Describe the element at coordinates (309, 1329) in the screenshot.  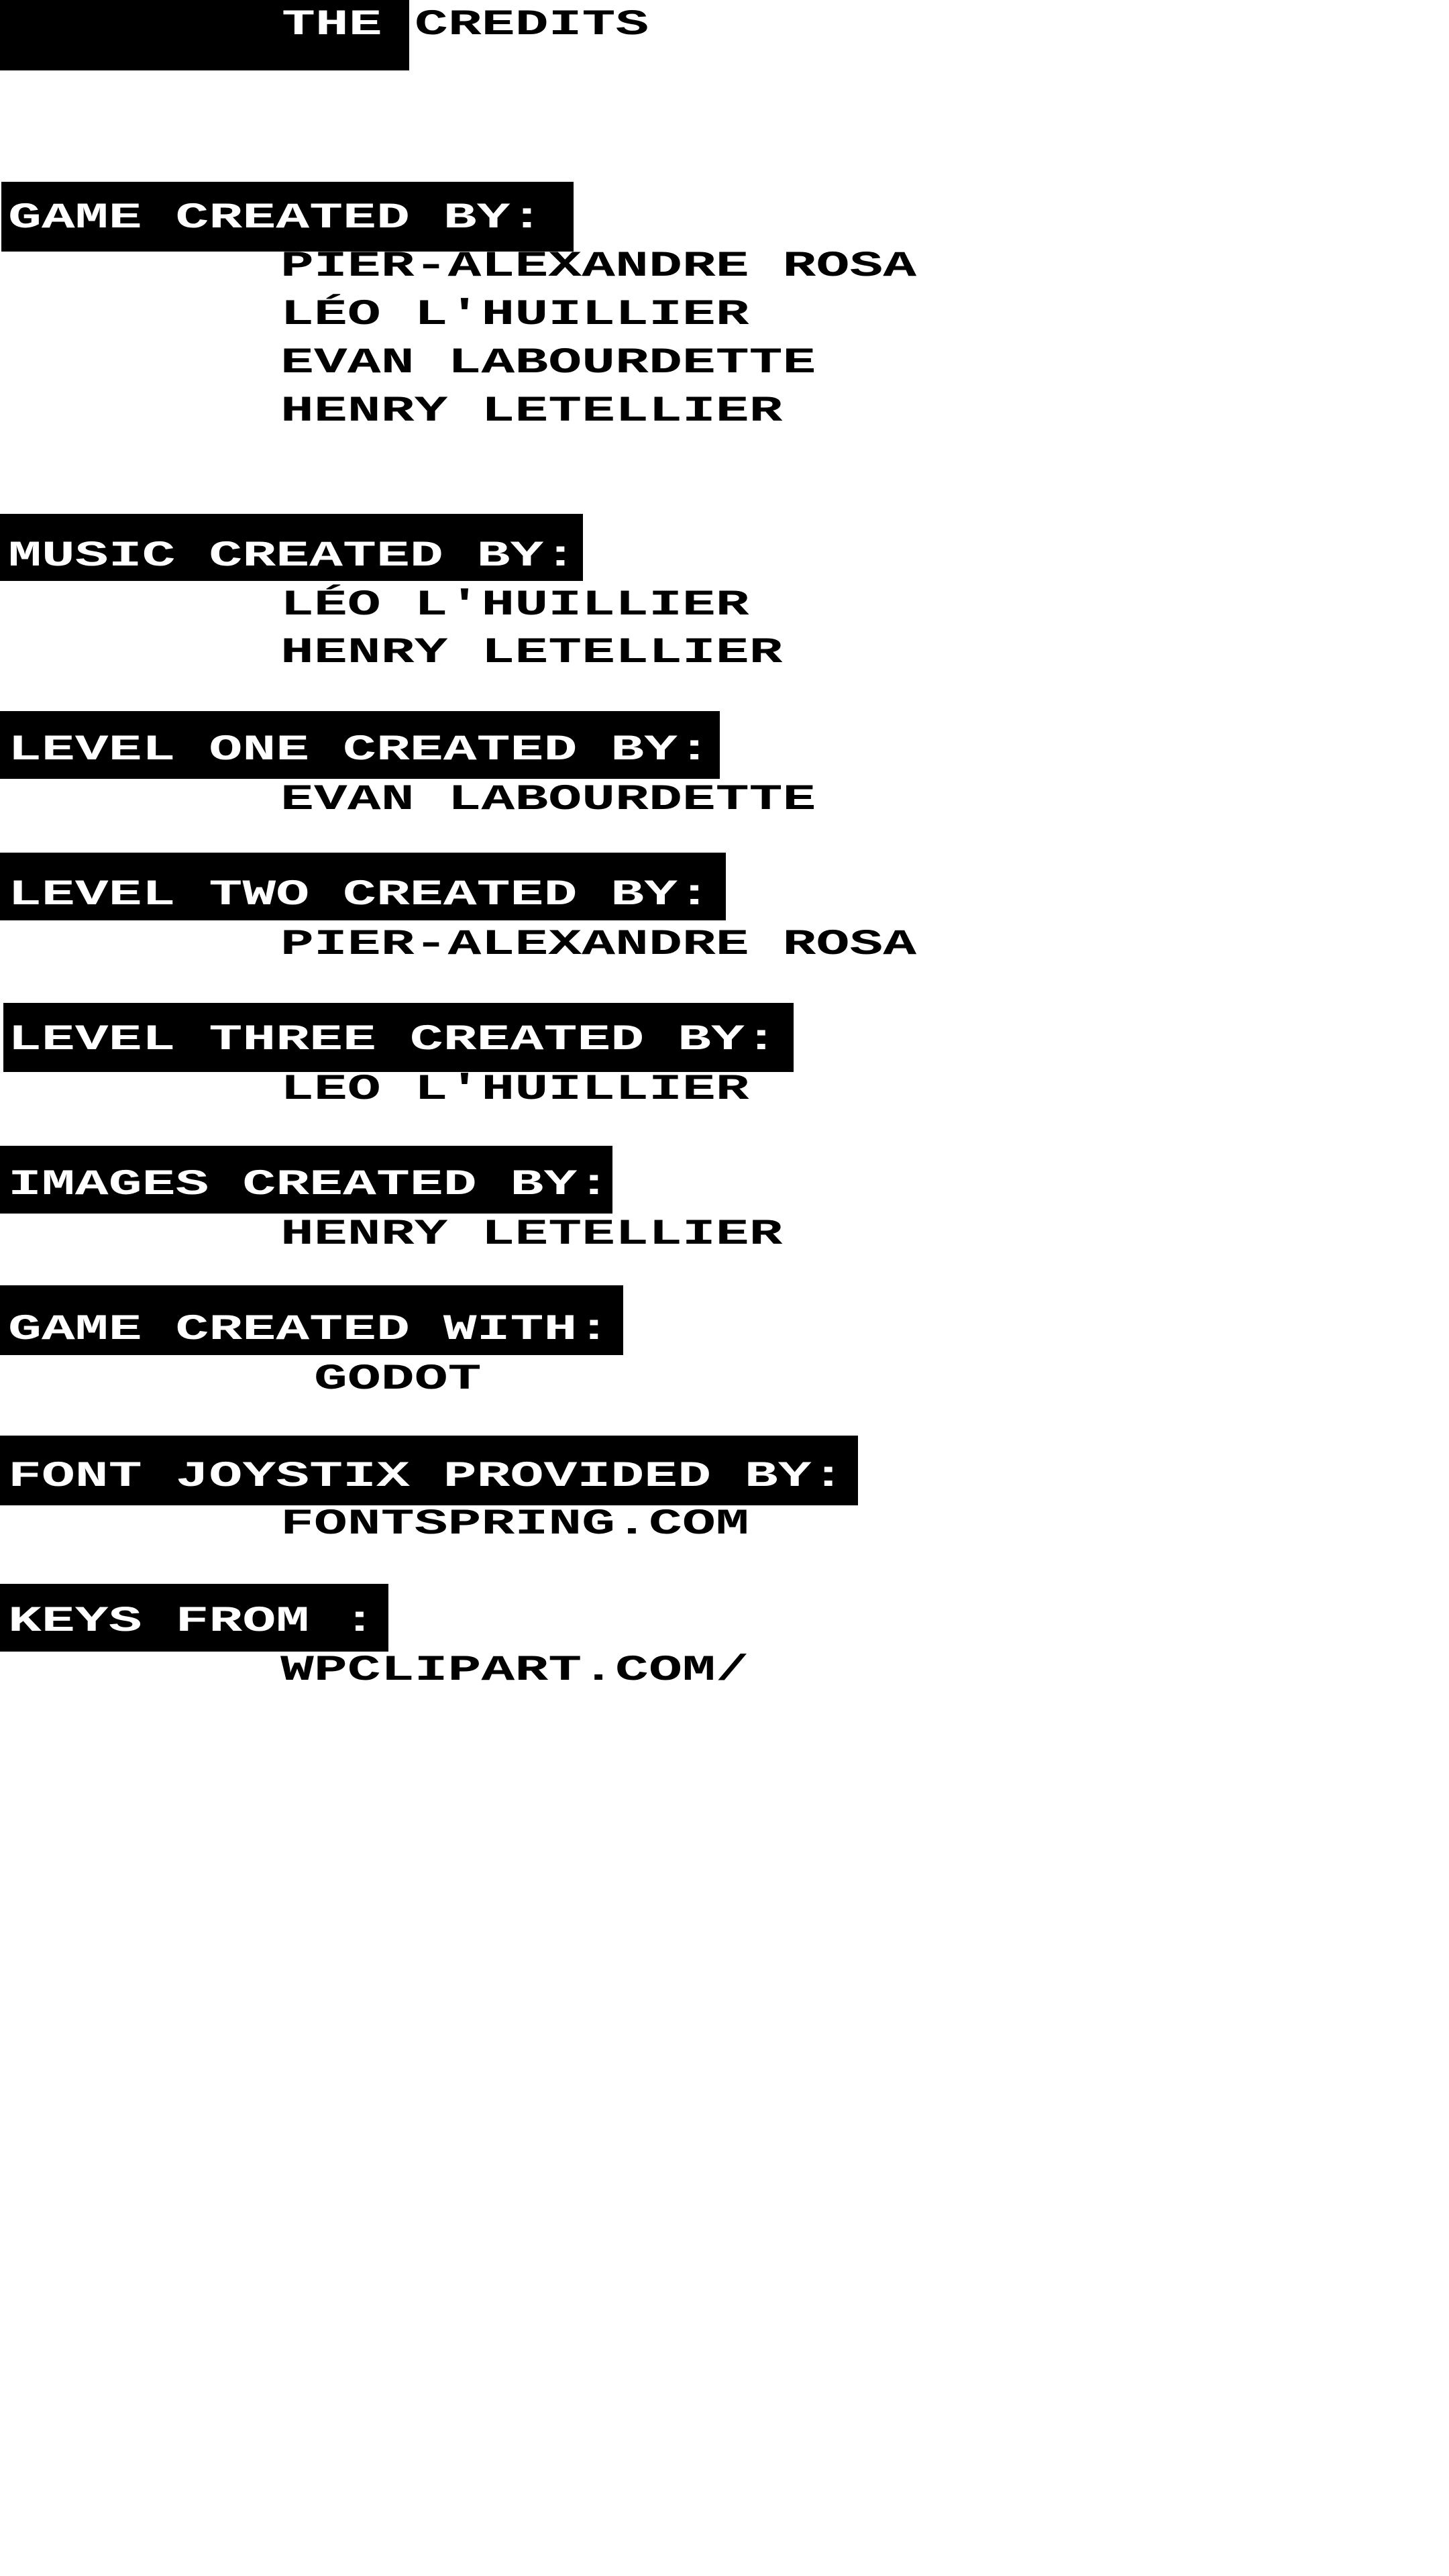
I see `heading-text: GAME CREATED WITH:` at that location.